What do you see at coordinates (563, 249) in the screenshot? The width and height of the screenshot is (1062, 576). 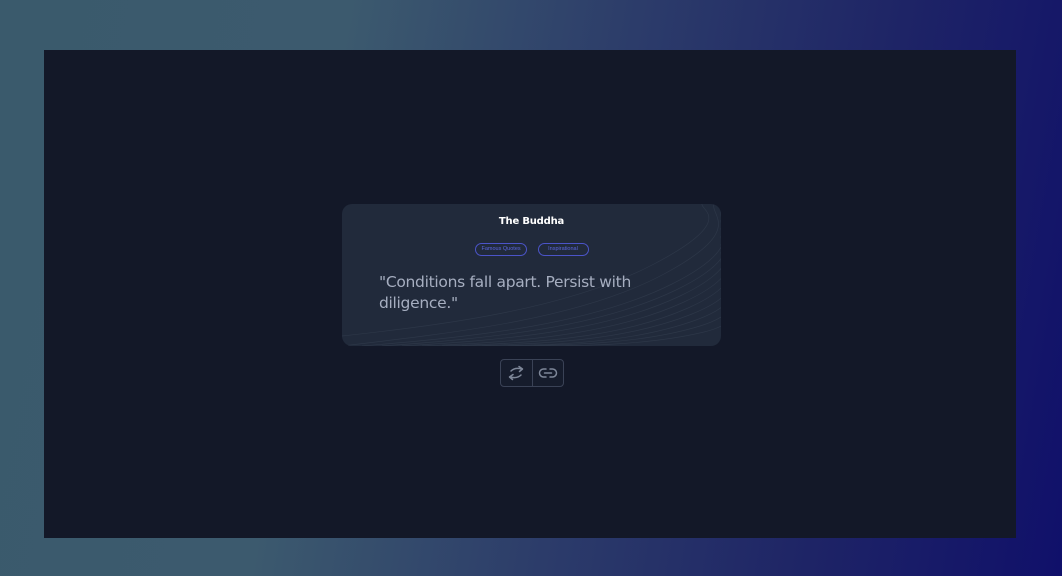 I see `tag-inspirational: Inspirational` at bounding box center [563, 249].